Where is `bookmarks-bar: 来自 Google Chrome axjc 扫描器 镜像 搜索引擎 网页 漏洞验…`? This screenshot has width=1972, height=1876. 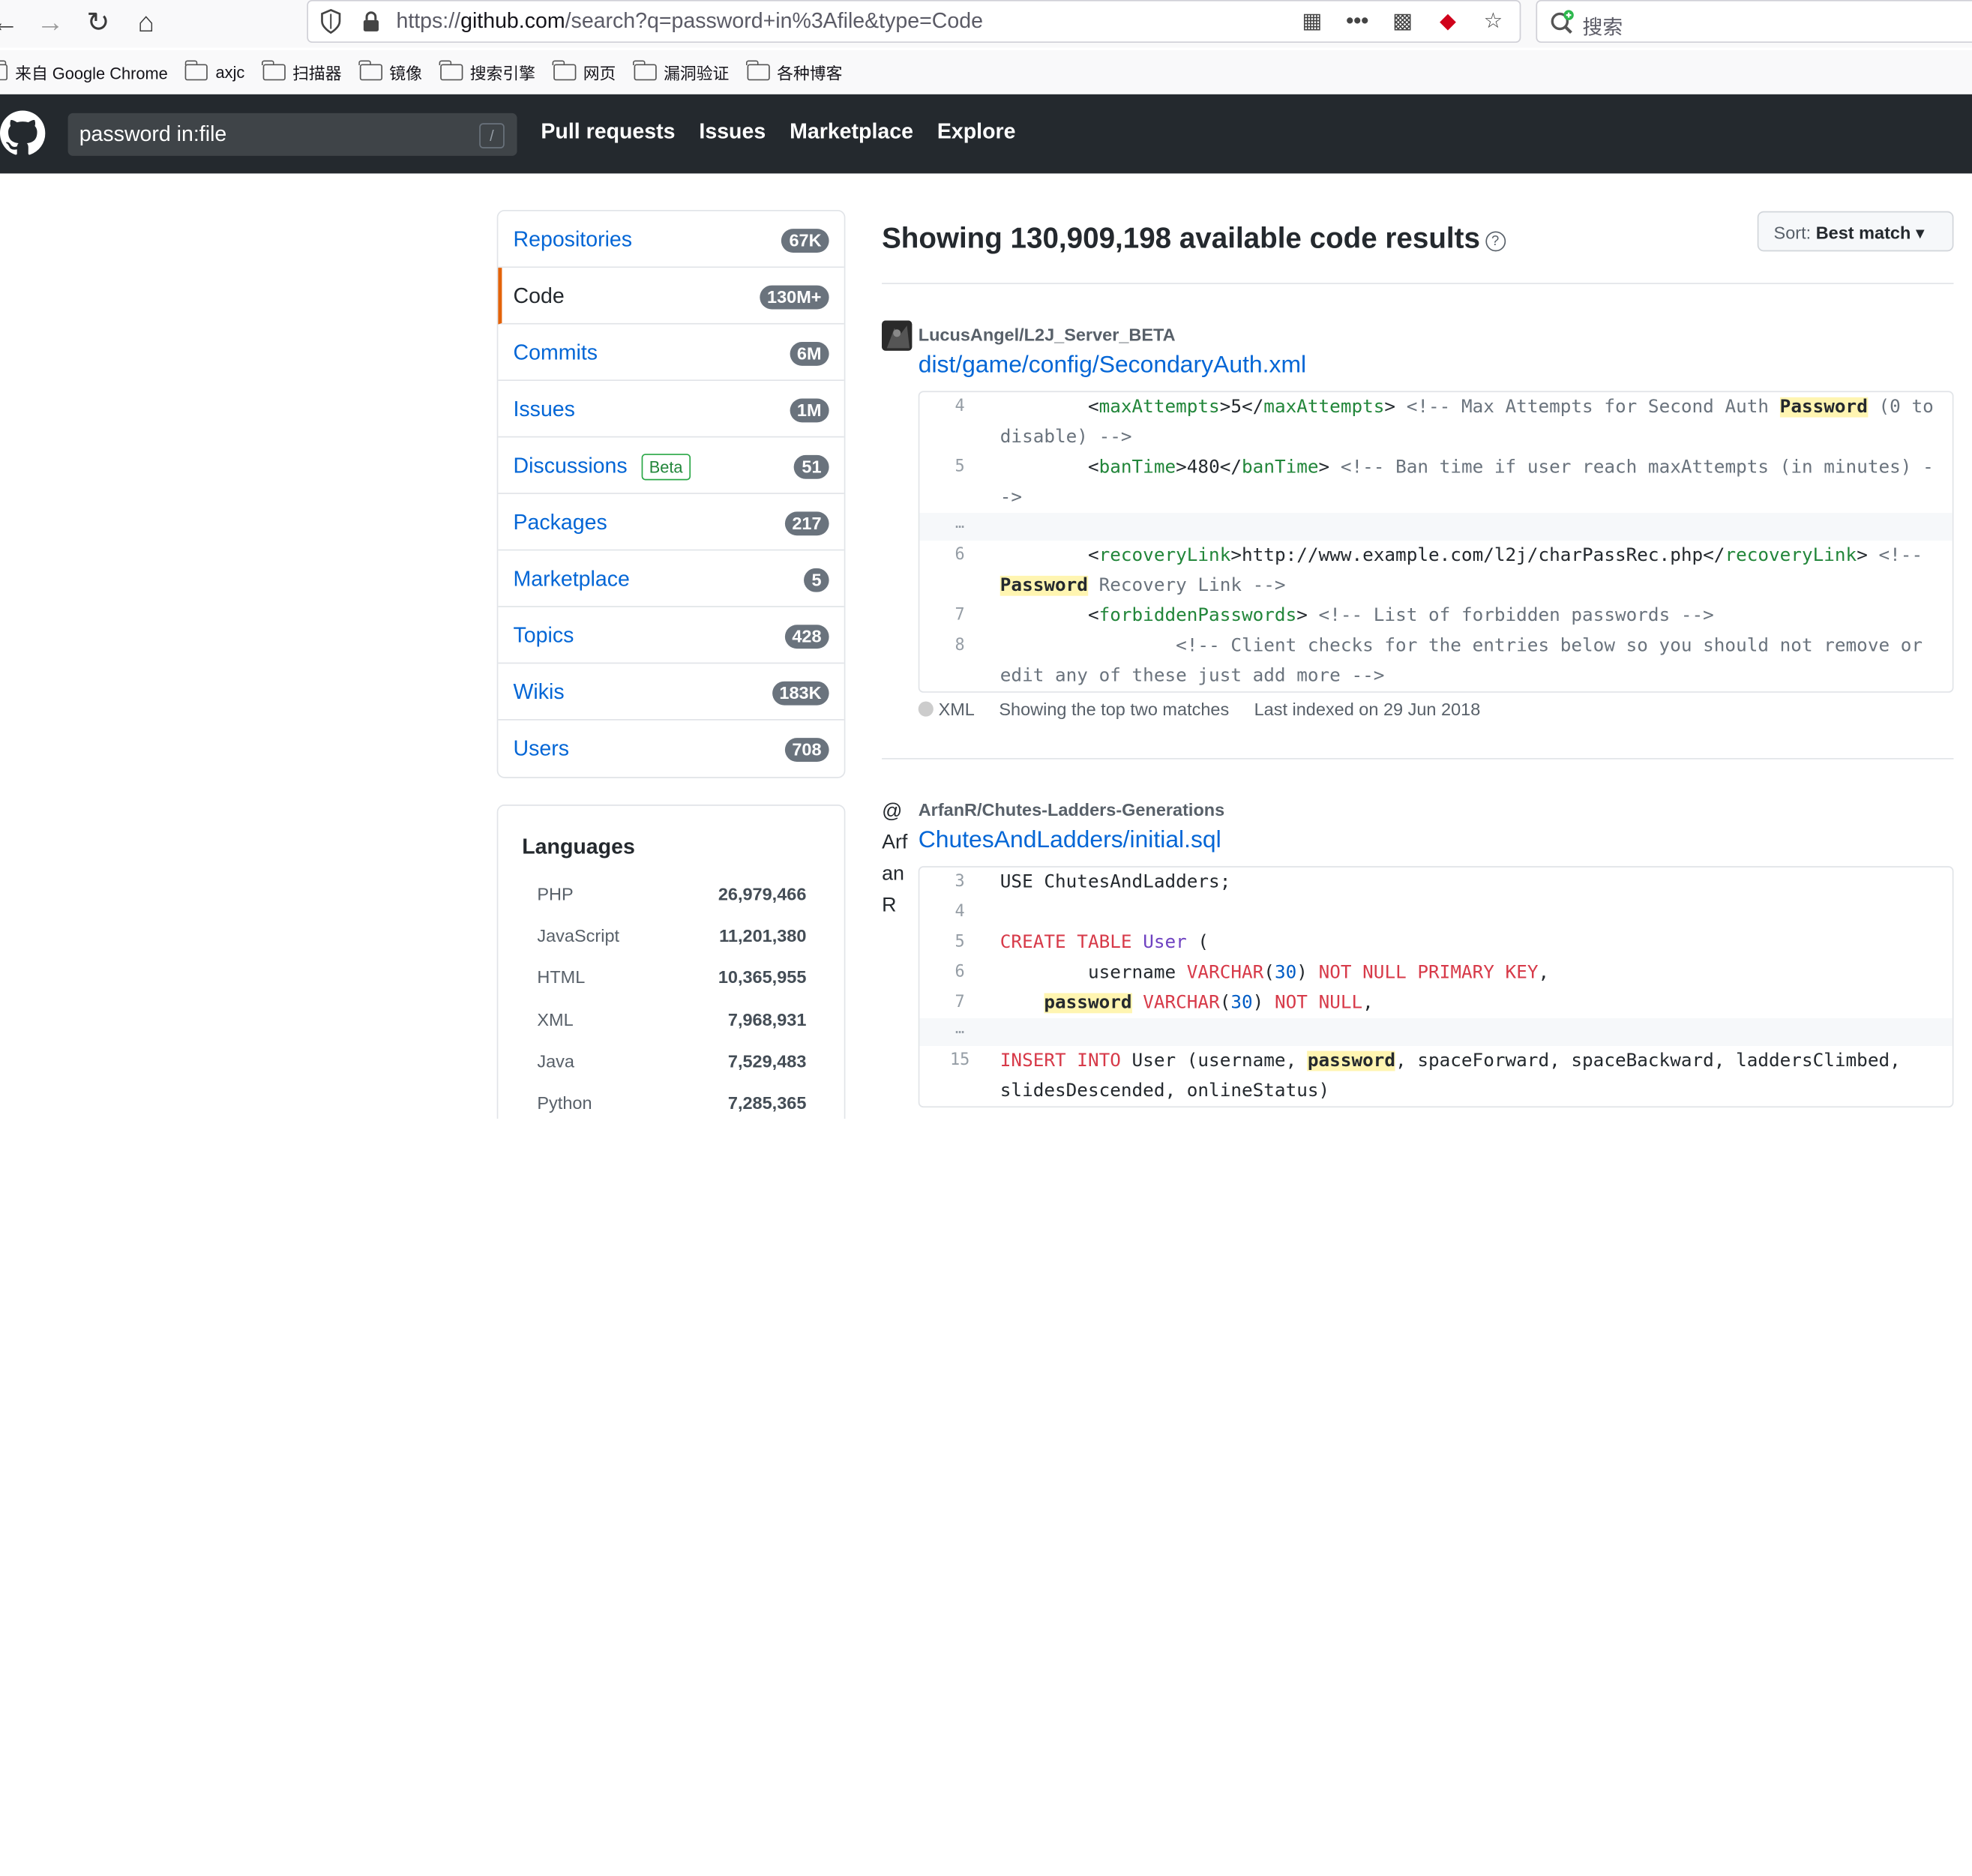
bookmarks-bar: 来自 Google Chrome axjc 扫描器 镜像 搜索引擎 网页 漏洞验… is located at coordinates (986, 72).